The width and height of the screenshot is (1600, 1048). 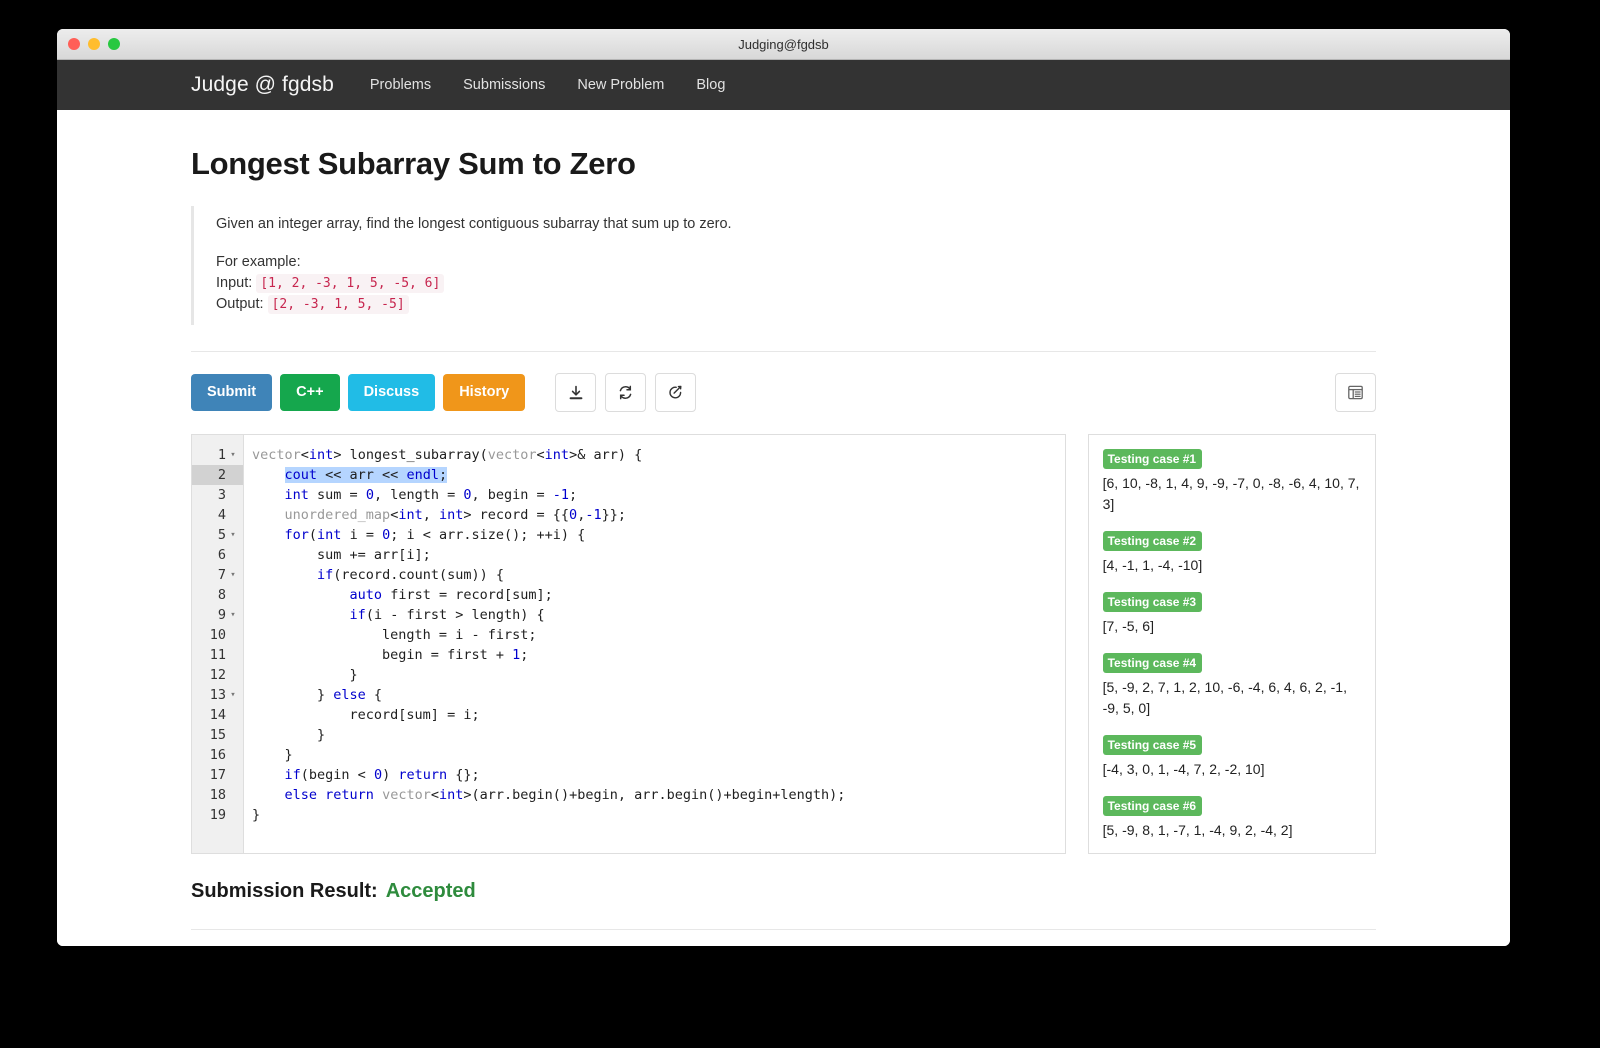 I want to click on code-line-17: if(begin < 0) return {};, so click(x=658, y=775).